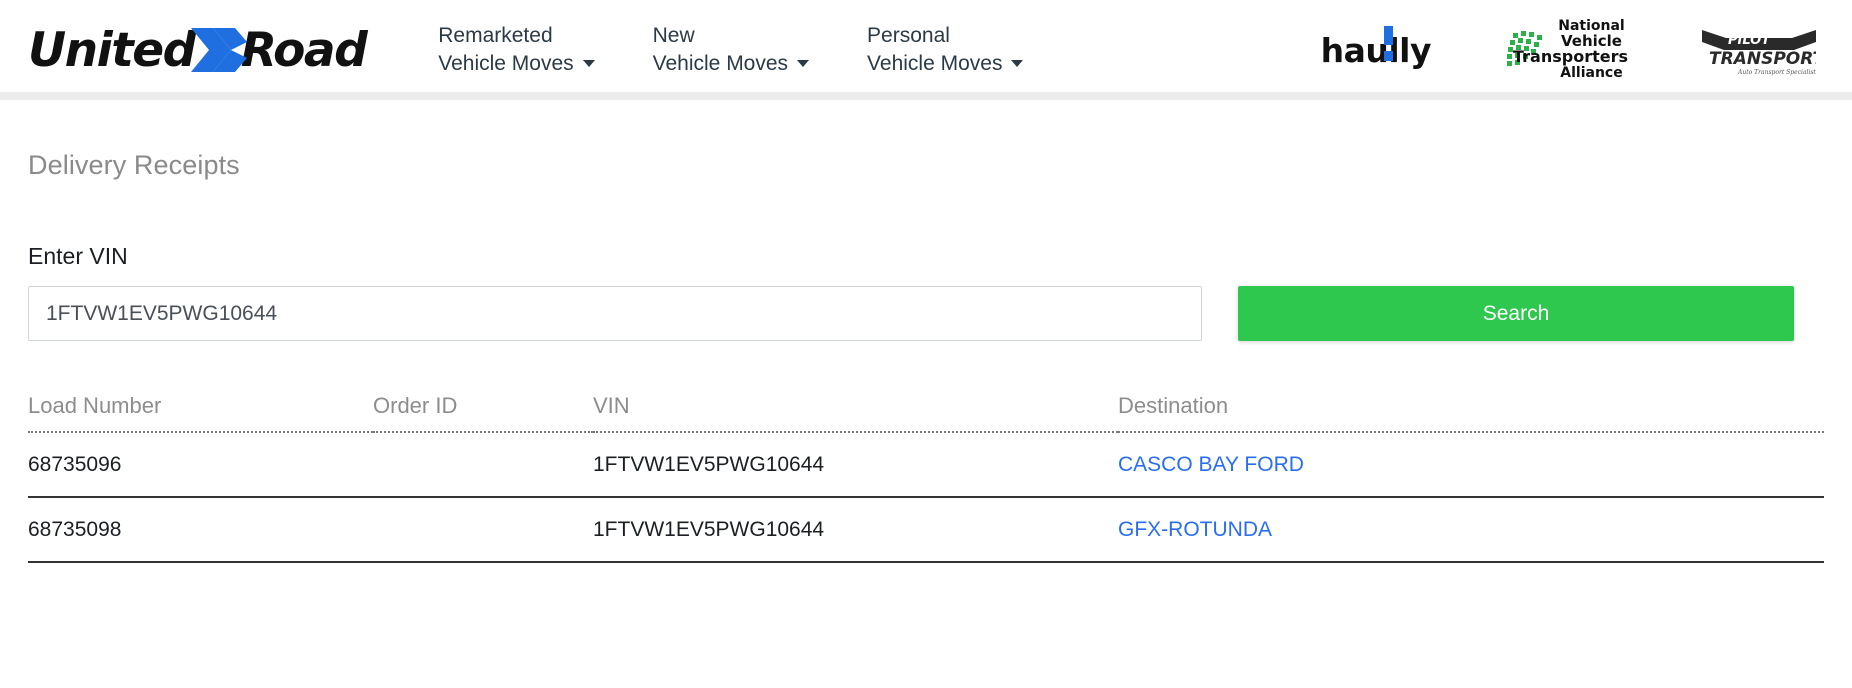  What do you see at coordinates (1471, 413) in the screenshot?
I see `column-header-destination: Destination` at bounding box center [1471, 413].